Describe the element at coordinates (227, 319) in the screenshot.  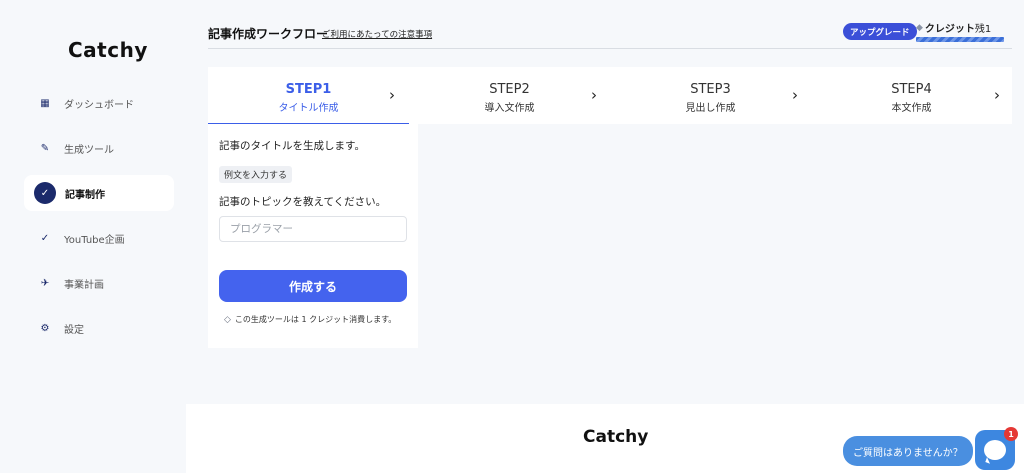
I see `diamond-icon: ◇` at that location.